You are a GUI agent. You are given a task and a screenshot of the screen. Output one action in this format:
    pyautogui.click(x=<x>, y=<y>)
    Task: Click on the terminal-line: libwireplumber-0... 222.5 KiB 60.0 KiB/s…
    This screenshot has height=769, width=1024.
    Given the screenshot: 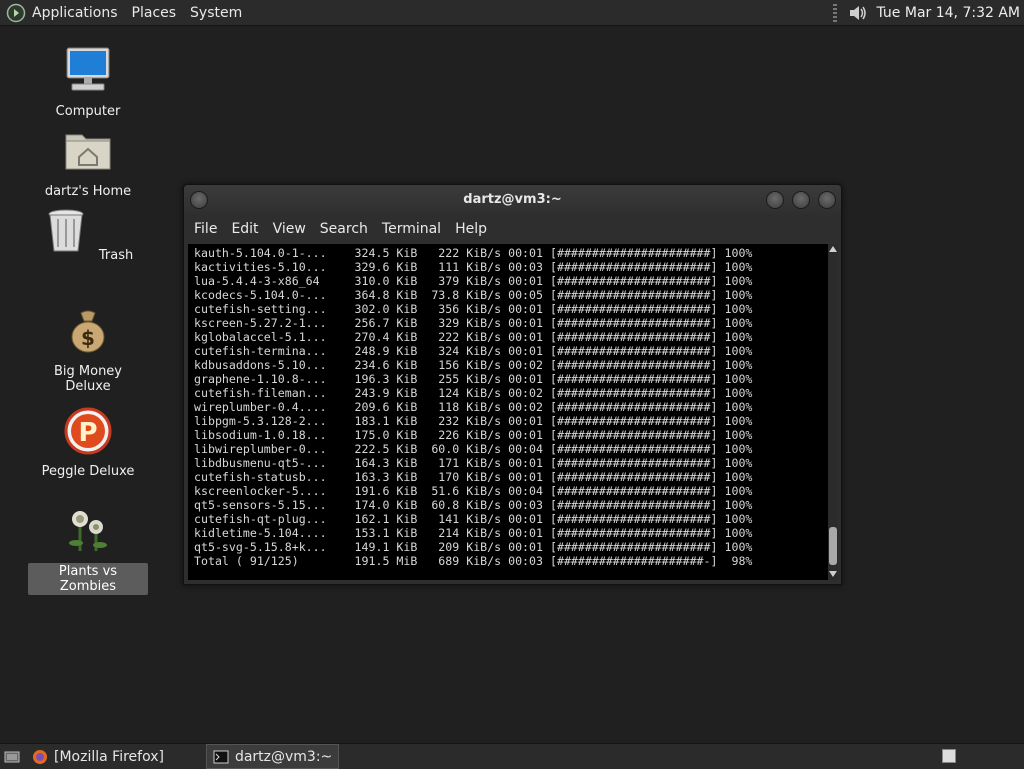 What is the action you would take?
    pyautogui.click(x=473, y=449)
    